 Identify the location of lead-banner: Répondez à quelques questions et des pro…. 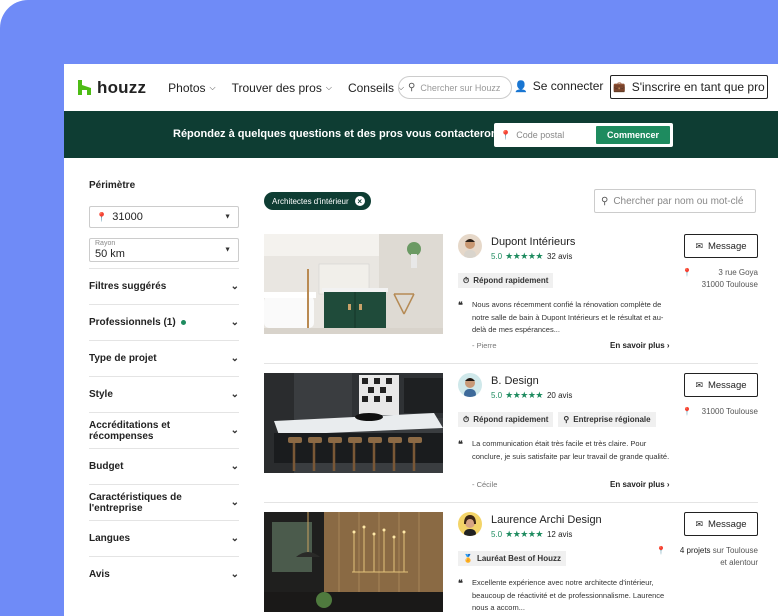
(421, 134).